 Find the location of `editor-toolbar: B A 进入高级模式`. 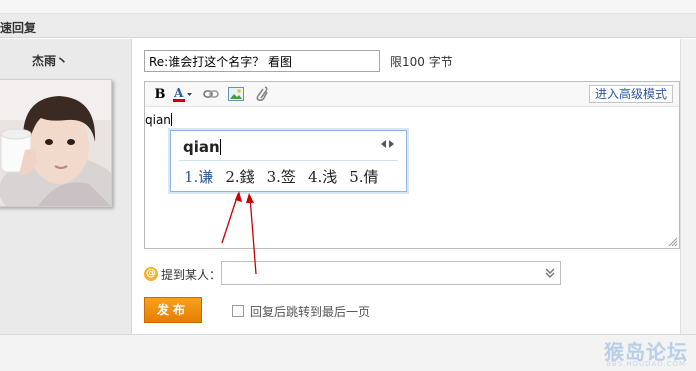

editor-toolbar: B A 进入高级模式 is located at coordinates (412, 94).